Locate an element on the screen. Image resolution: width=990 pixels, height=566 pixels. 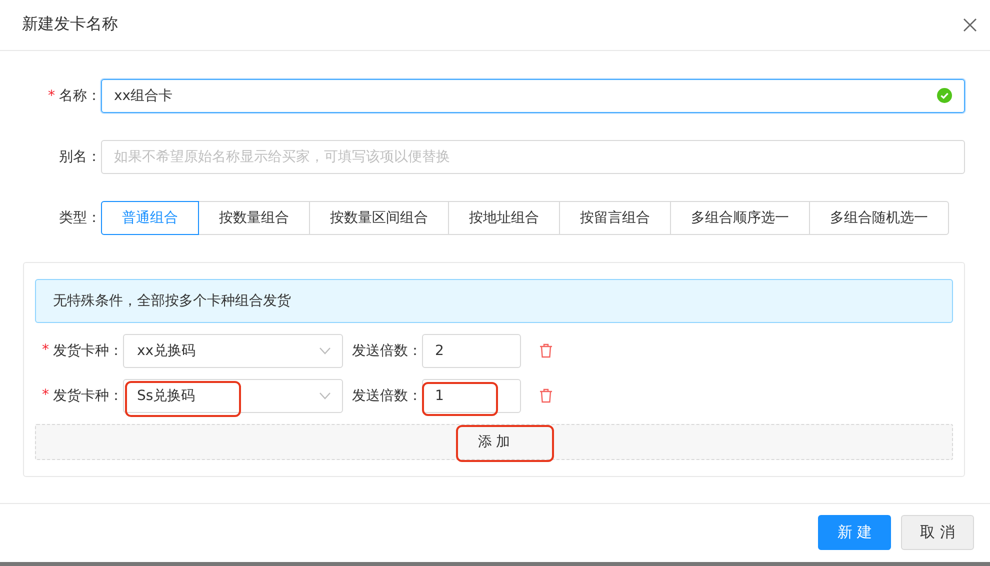
type-option: 按数量组合 is located at coordinates (254, 217).